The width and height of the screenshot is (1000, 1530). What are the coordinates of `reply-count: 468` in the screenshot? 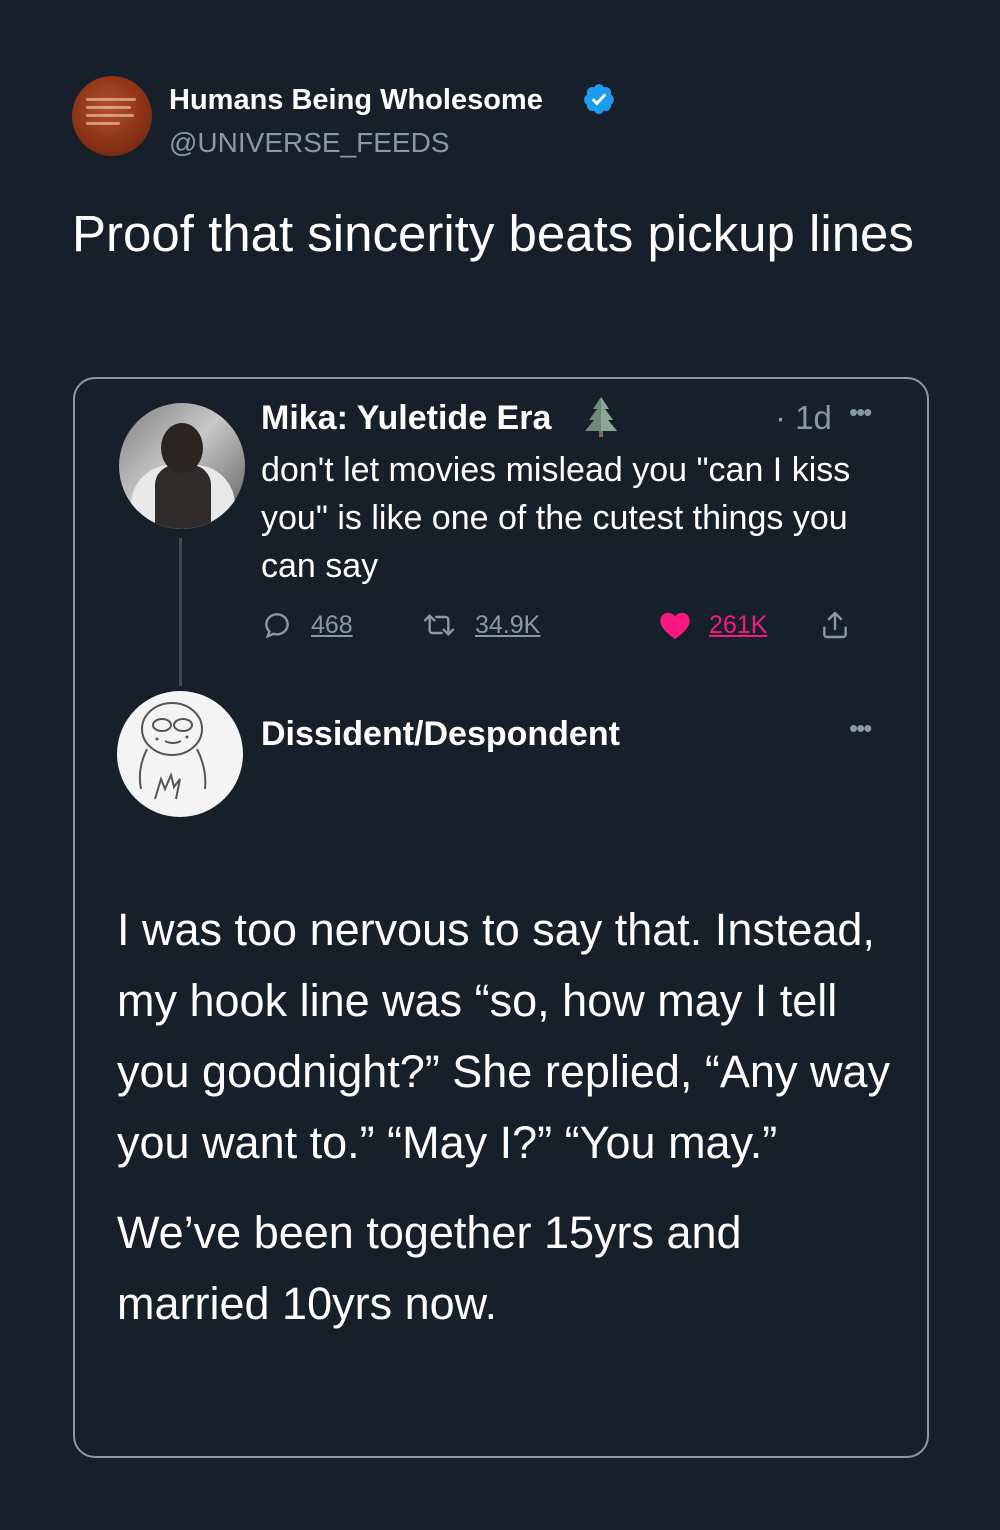 It's located at (332, 624).